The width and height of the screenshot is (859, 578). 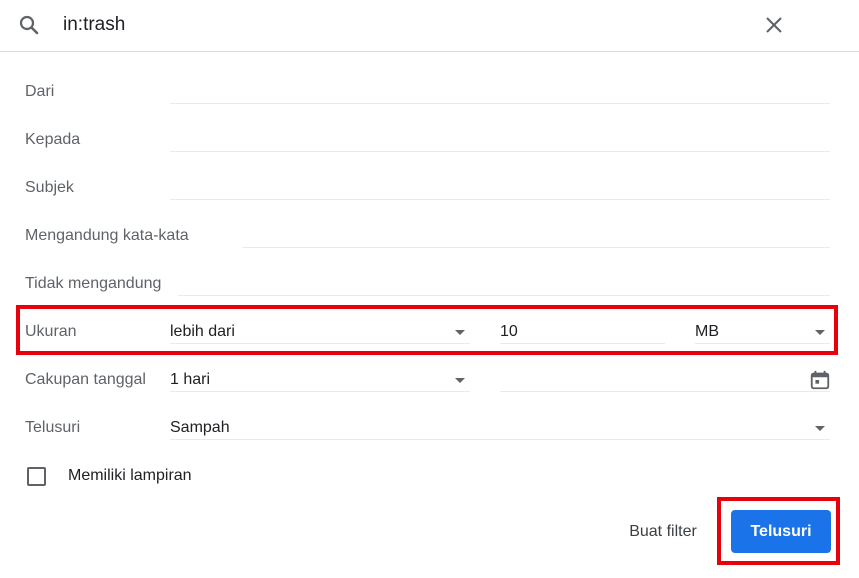 What do you see at coordinates (107, 235) in the screenshot?
I see `has-words-label: Mengandung kata-kata` at bounding box center [107, 235].